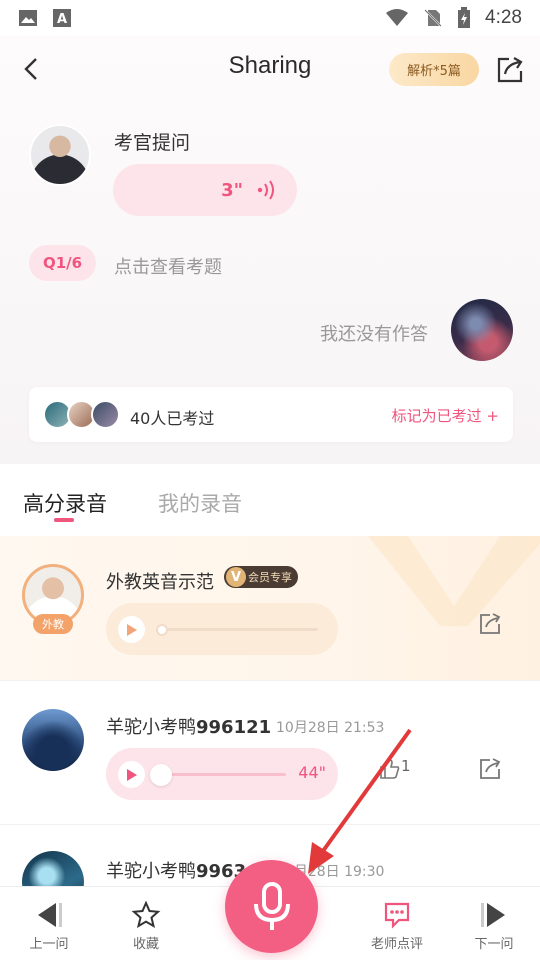 Image resolution: width=540 pixels, height=960 pixels. Describe the element at coordinates (50, 915) in the screenshot. I see `previous-icon` at that location.